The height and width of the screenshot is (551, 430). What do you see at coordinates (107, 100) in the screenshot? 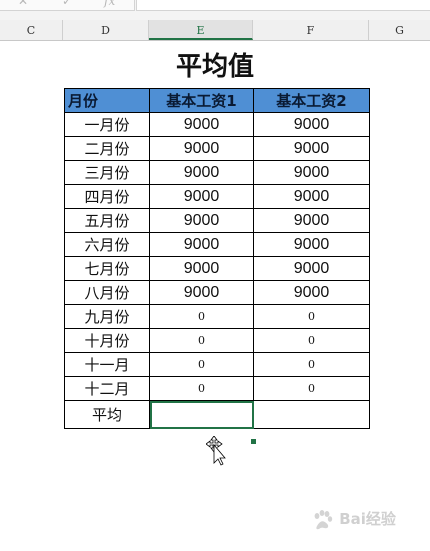
I see `header-month: 月份` at bounding box center [107, 100].